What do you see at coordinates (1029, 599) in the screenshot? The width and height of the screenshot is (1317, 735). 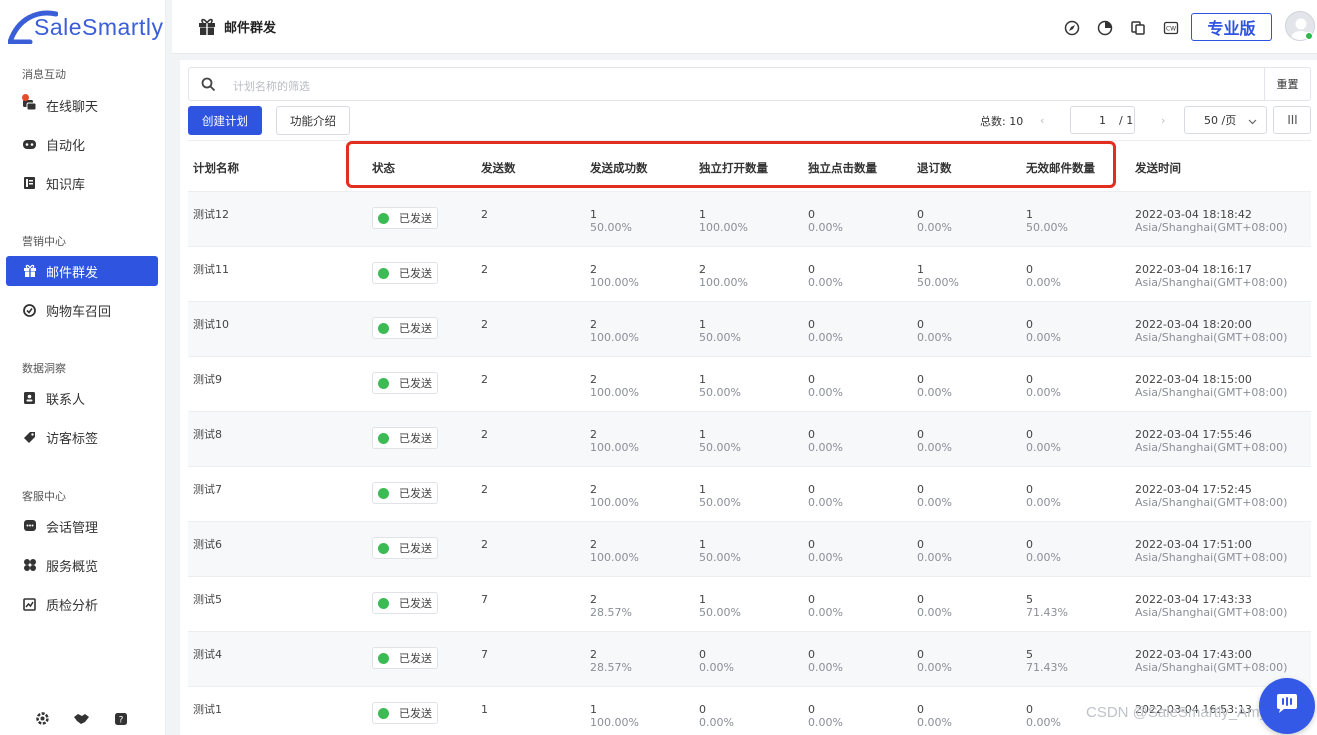 I see `stat-value: 5` at bounding box center [1029, 599].